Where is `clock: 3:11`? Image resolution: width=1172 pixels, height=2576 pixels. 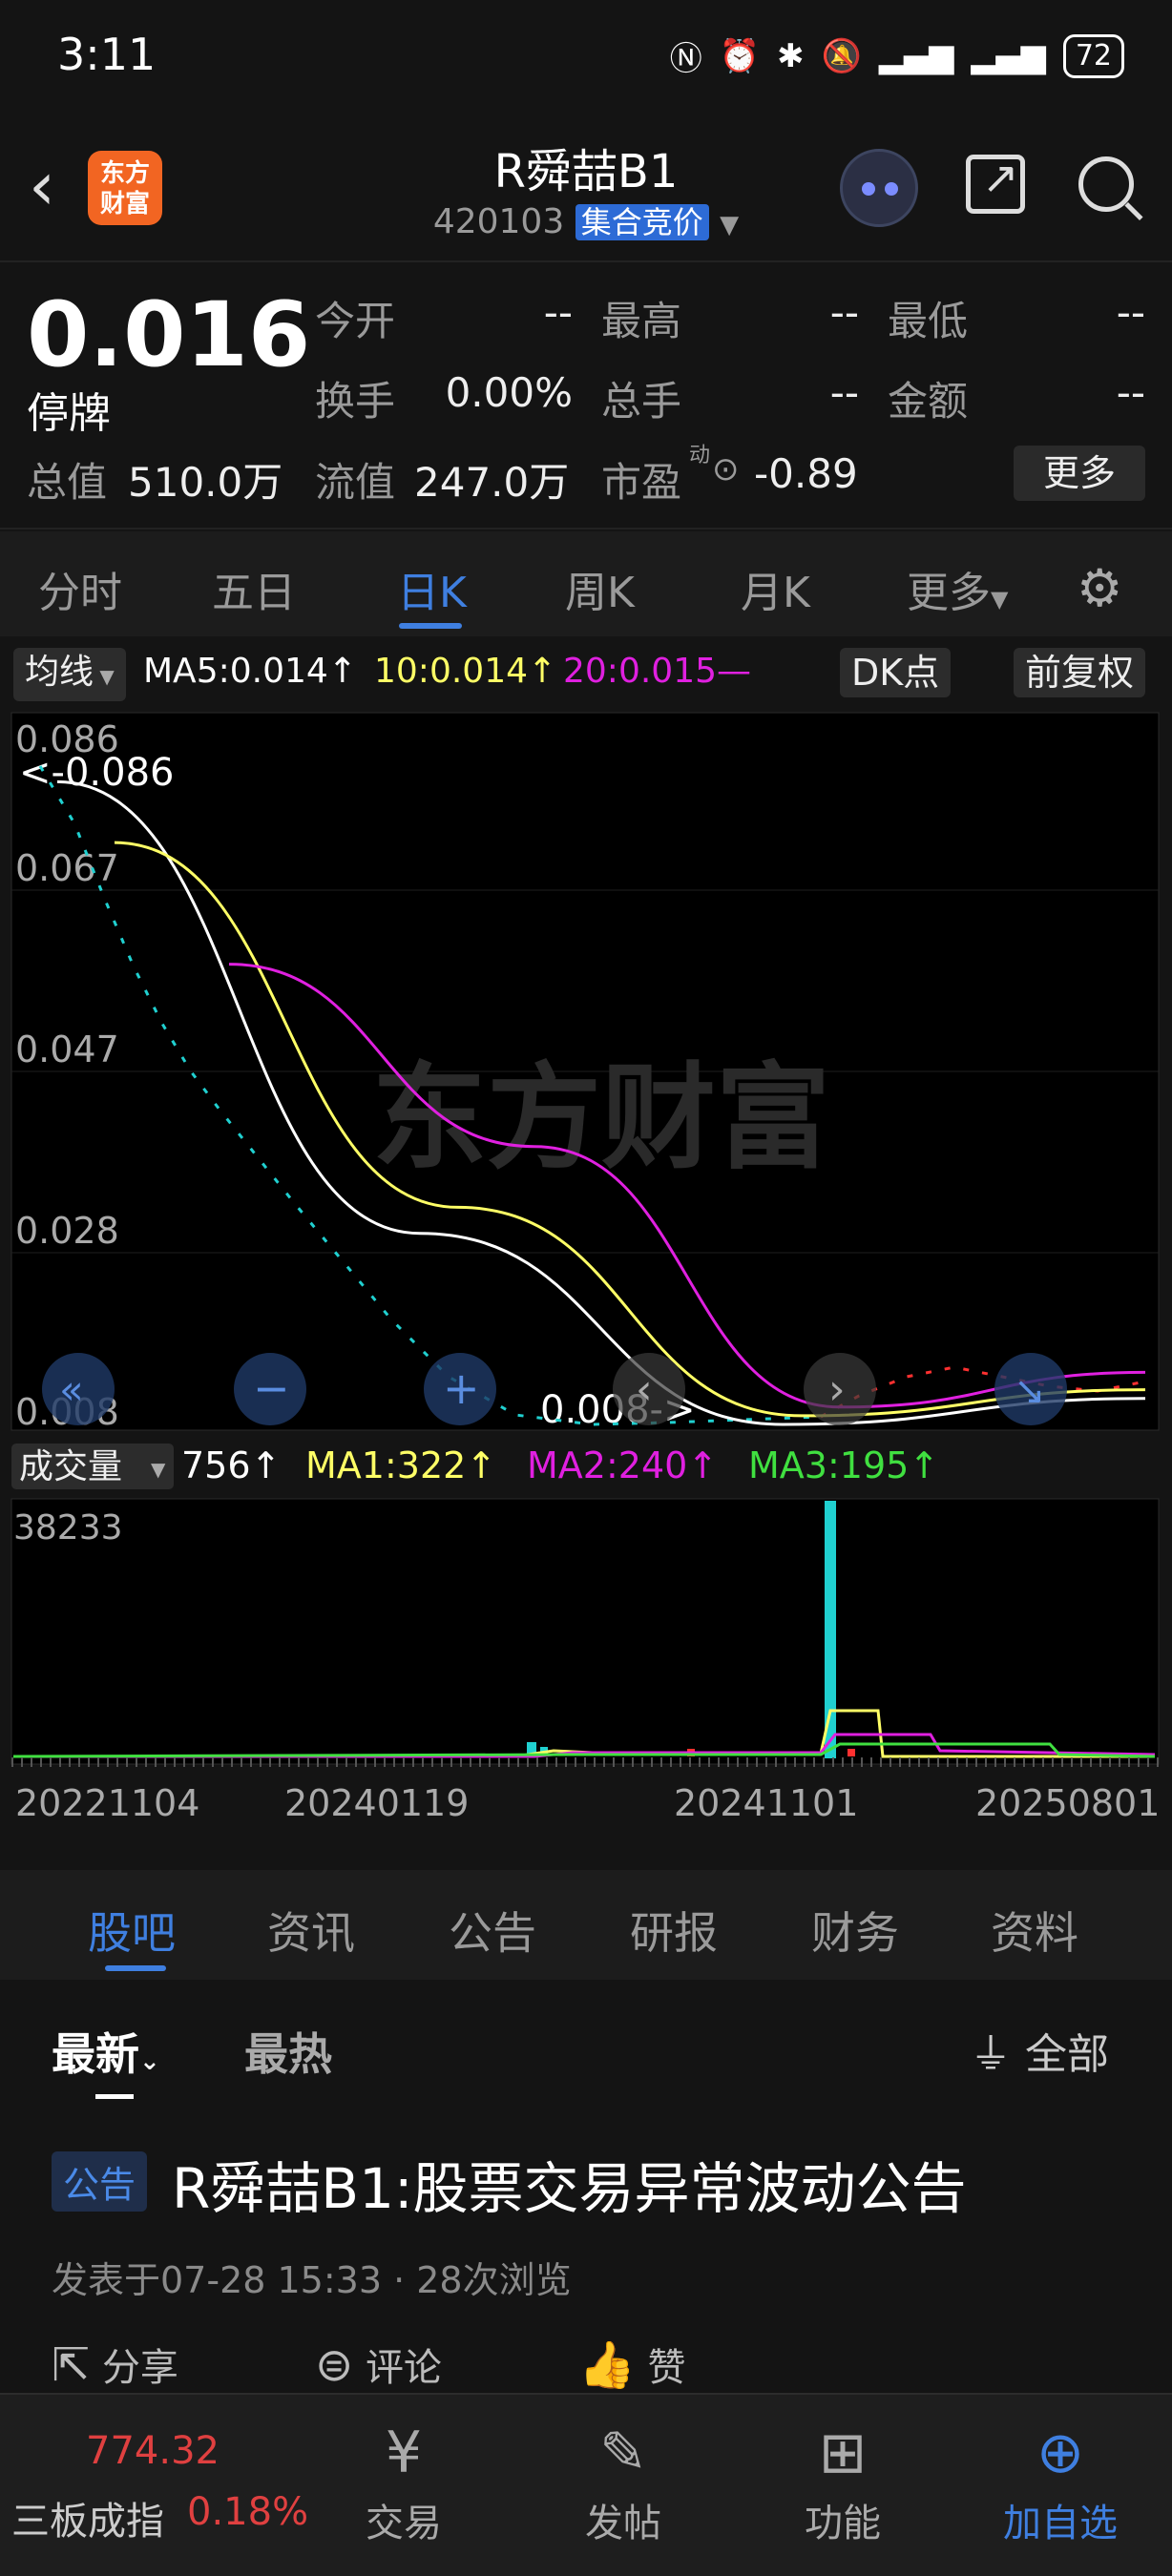
clock: 3:11 is located at coordinates (107, 54).